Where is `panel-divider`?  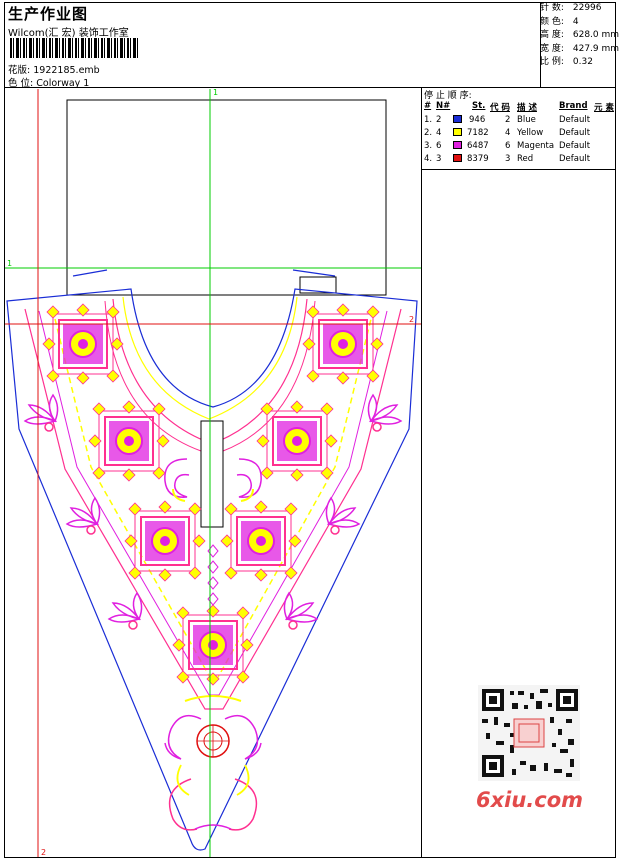 panel-divider is located at coordinates (421, 514).